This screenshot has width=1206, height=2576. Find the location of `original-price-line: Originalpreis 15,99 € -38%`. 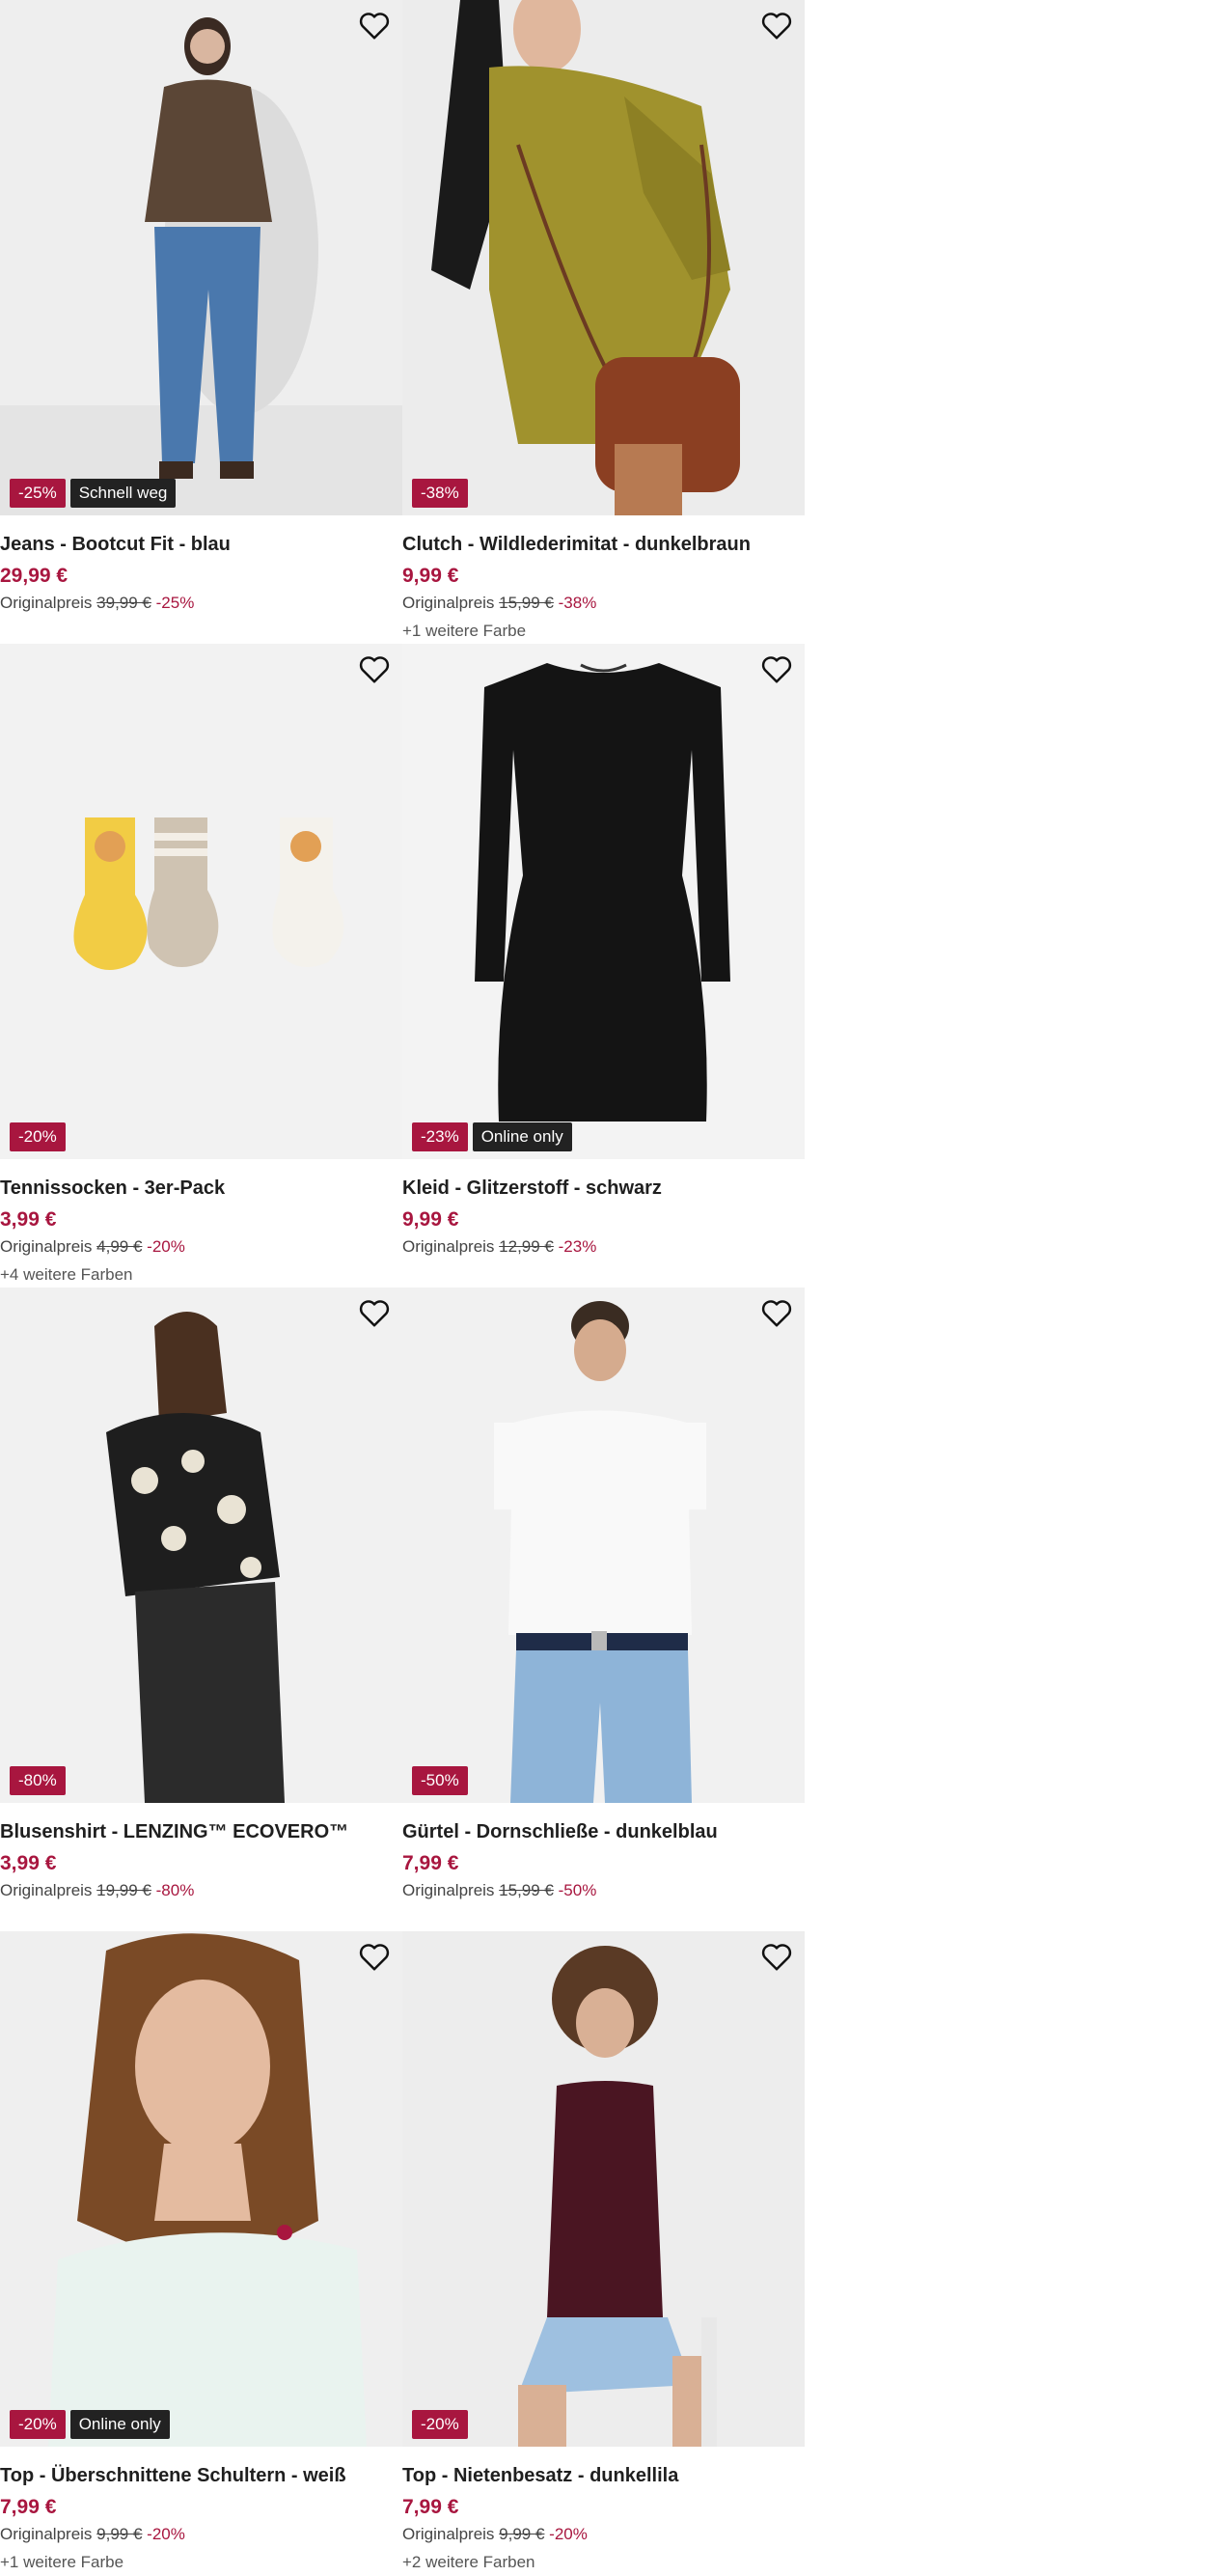

original-price-line: Originalpreis 15,99 € -38% is located at coordinates (600, 603).